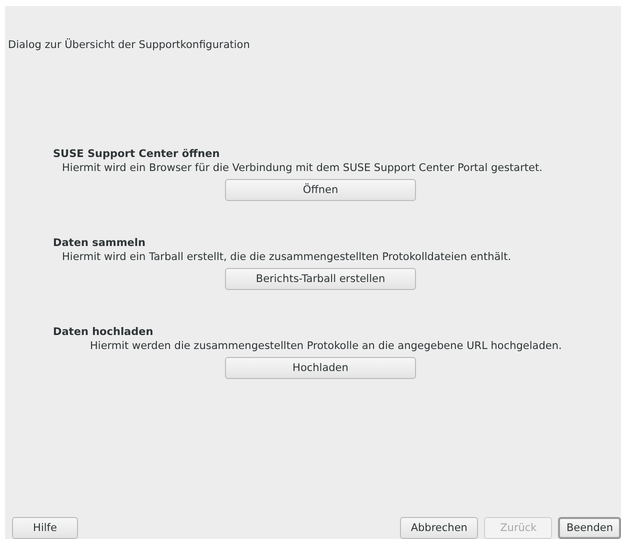 This screenshot has width=621, height=539. What do you see at coordinates (320, 190) in the screenshot?
I see `action-button: Öffnen` at bounding box center [320, 190].